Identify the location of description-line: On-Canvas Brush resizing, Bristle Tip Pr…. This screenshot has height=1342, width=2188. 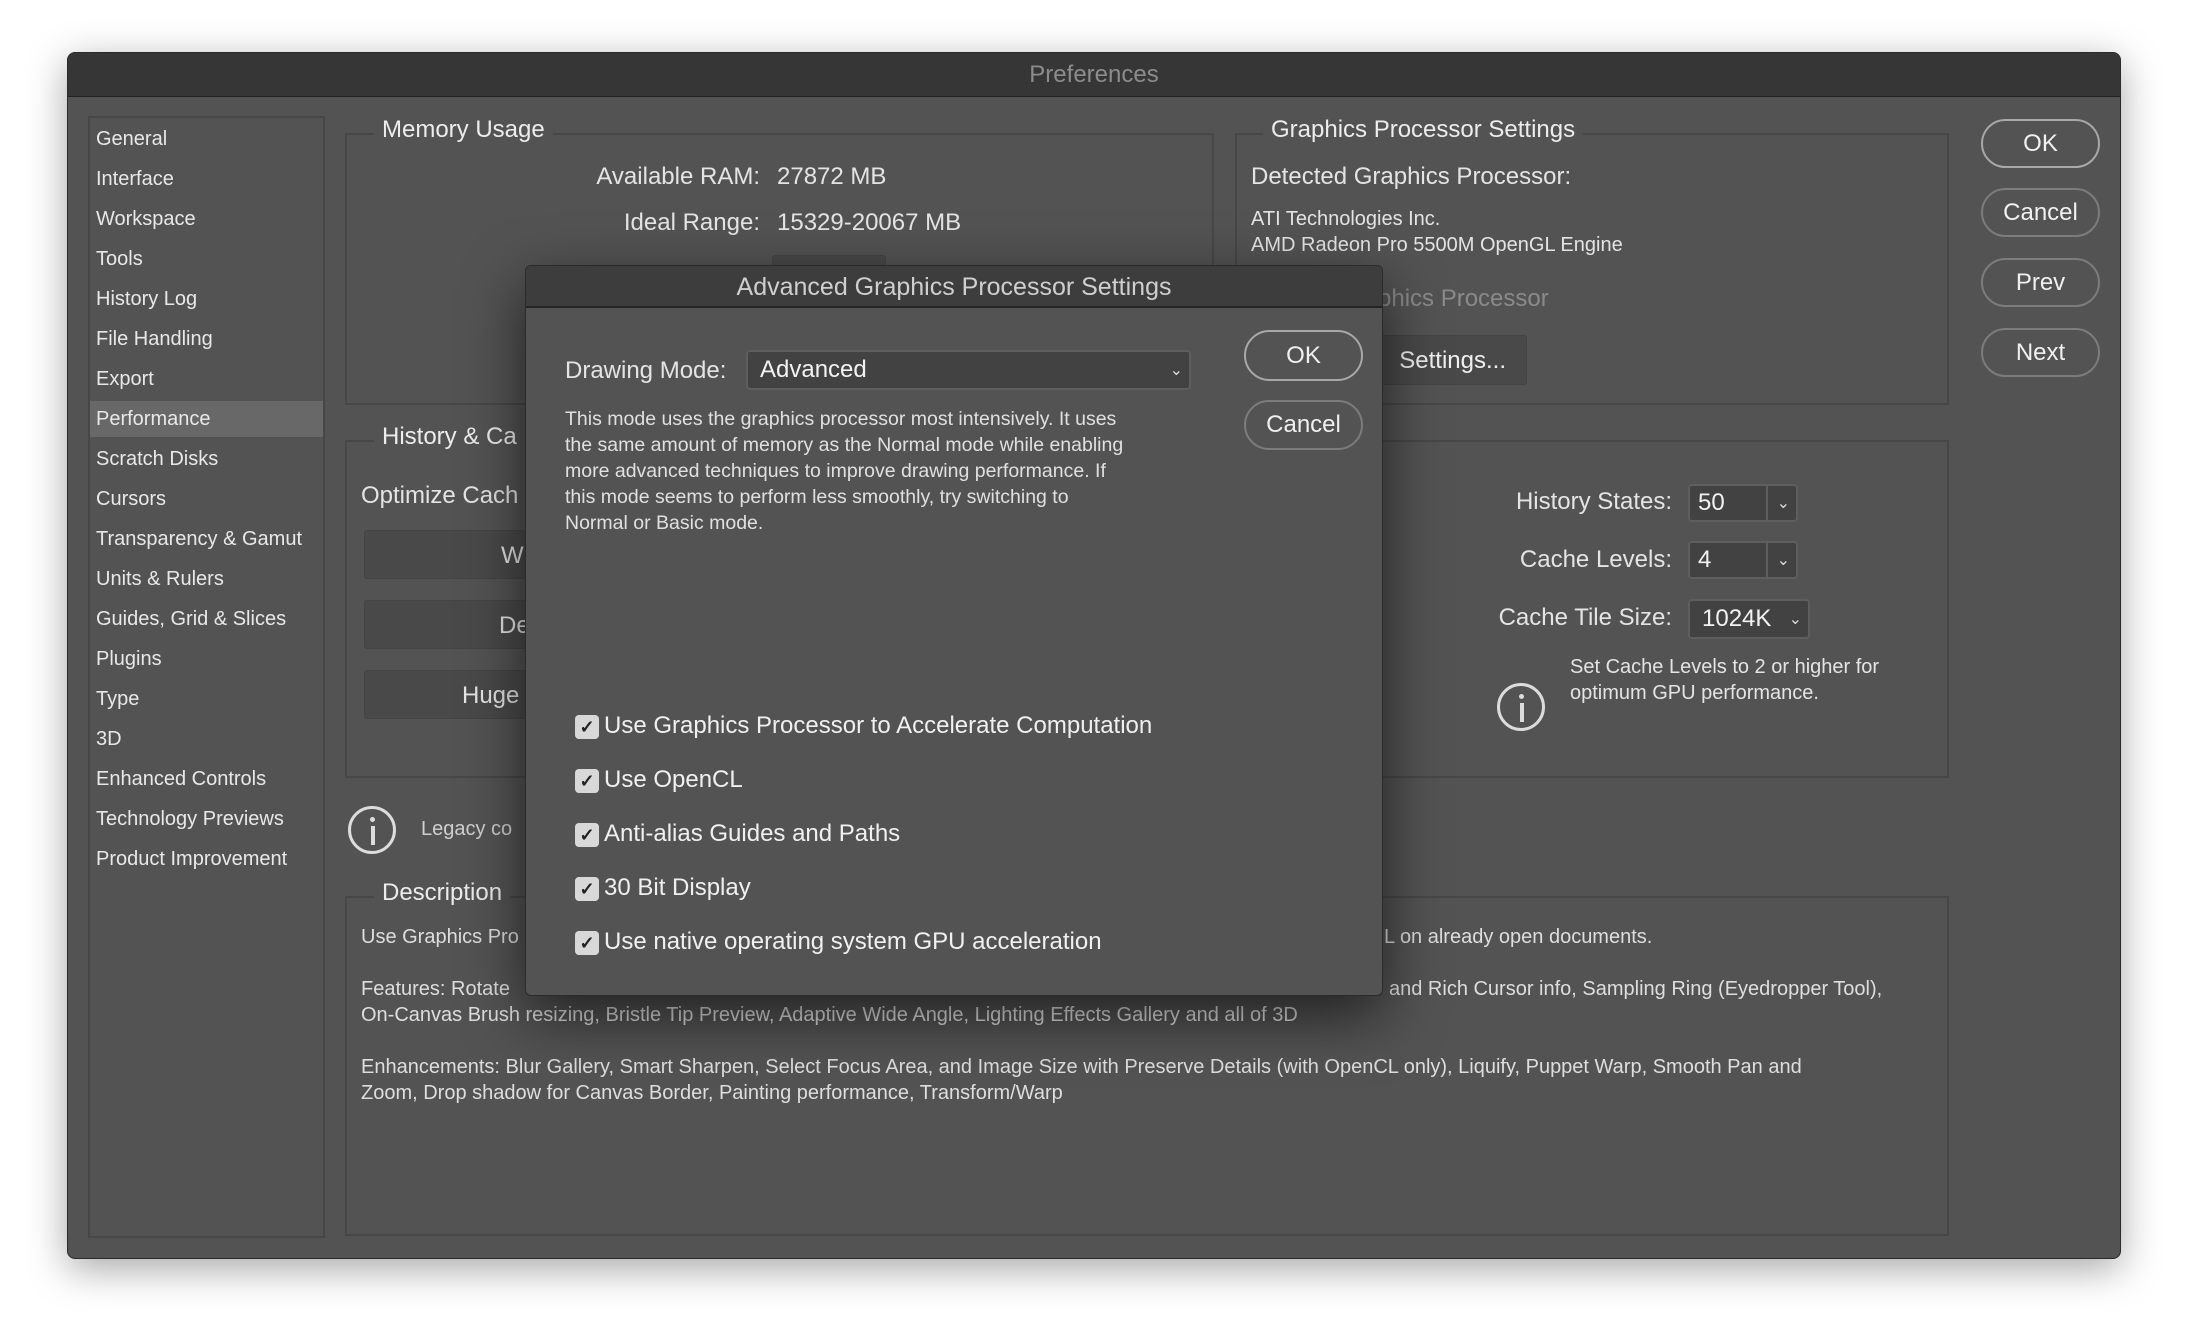
(829, 1015).